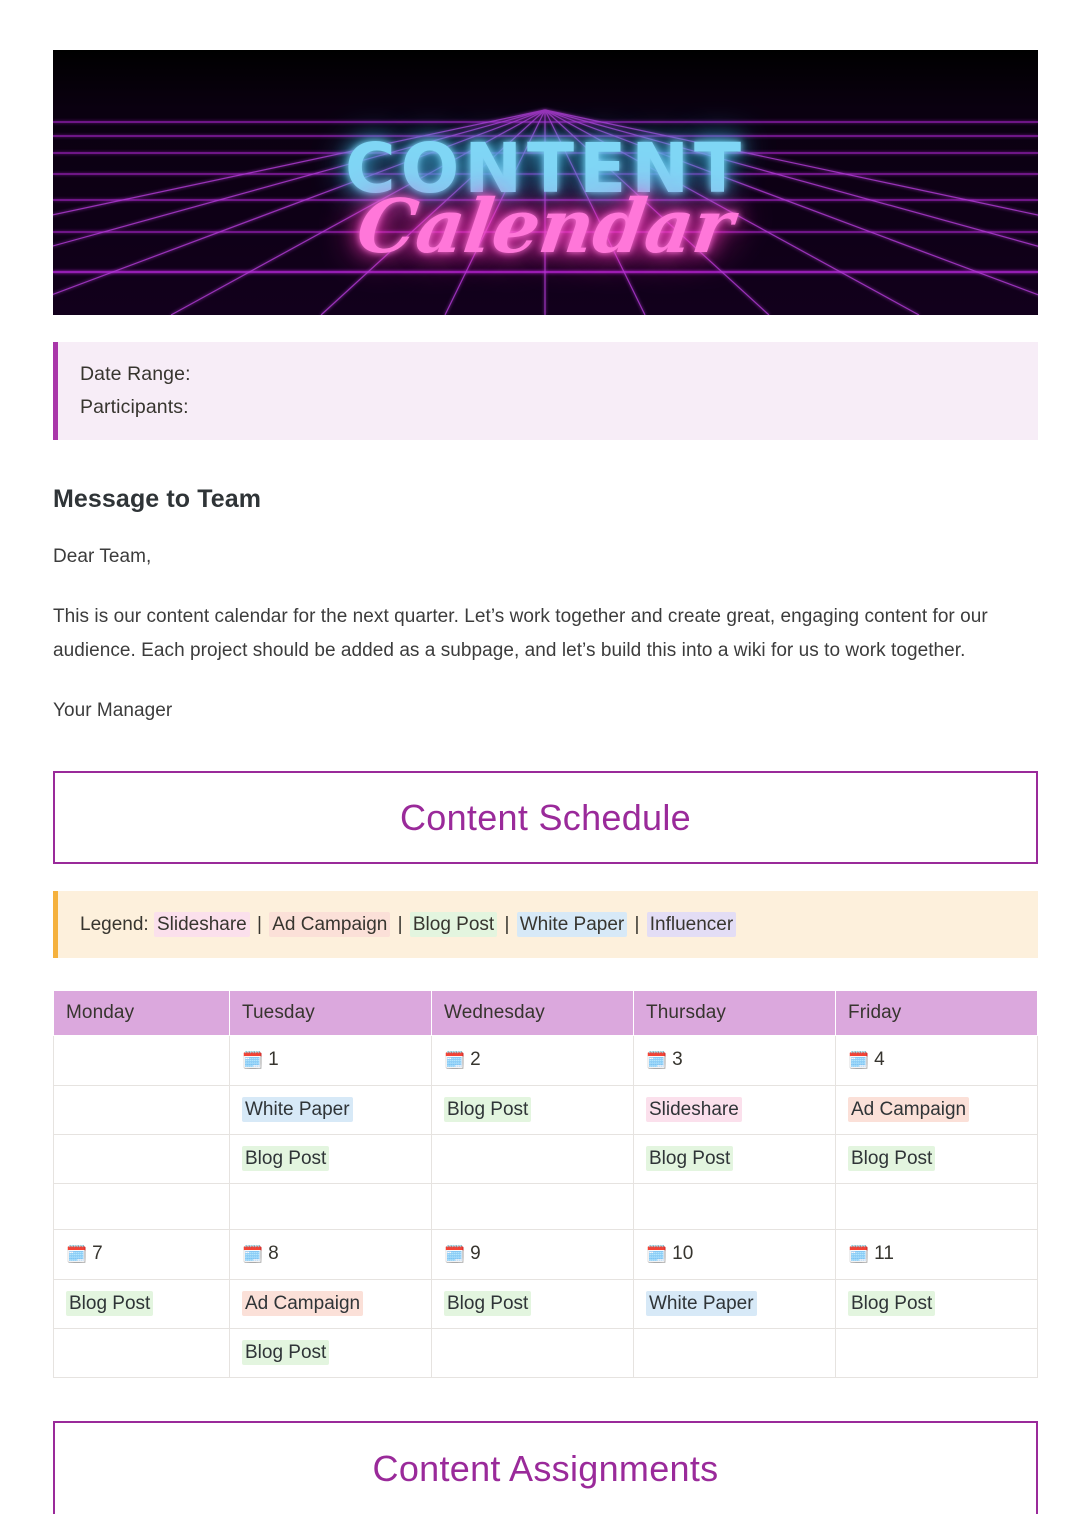 The height and width of the screenshot is (1514, 1091). What do you see at coordinates (936, 1060) in the screenshot?
I see `calendar-date-cell: 🗓️ 4` at bounding box center [936, 1060].